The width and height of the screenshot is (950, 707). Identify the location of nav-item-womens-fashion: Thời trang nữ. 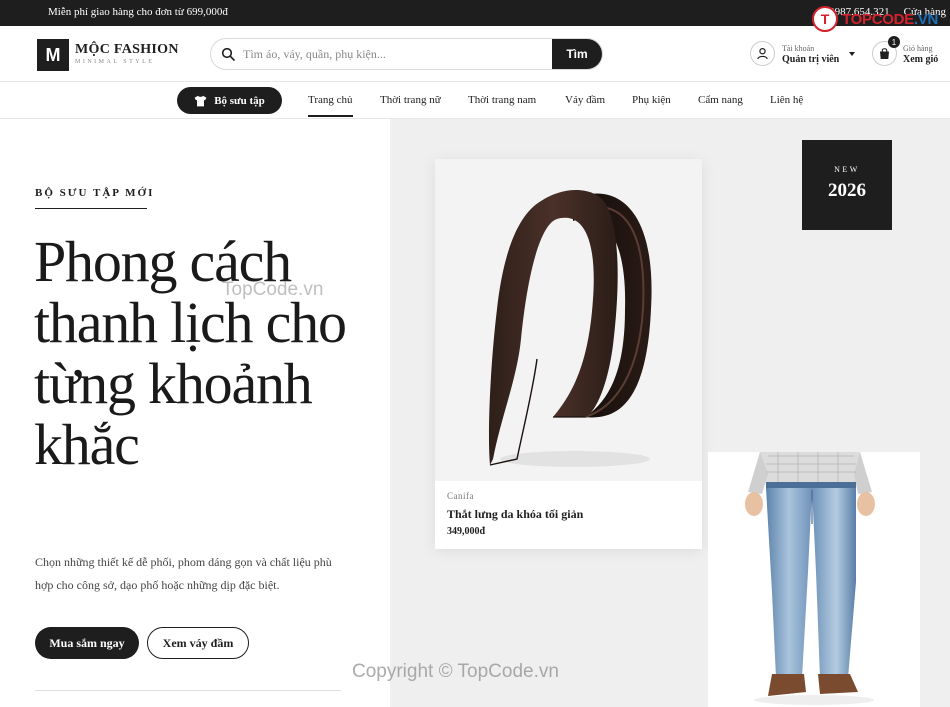
(410, 100).